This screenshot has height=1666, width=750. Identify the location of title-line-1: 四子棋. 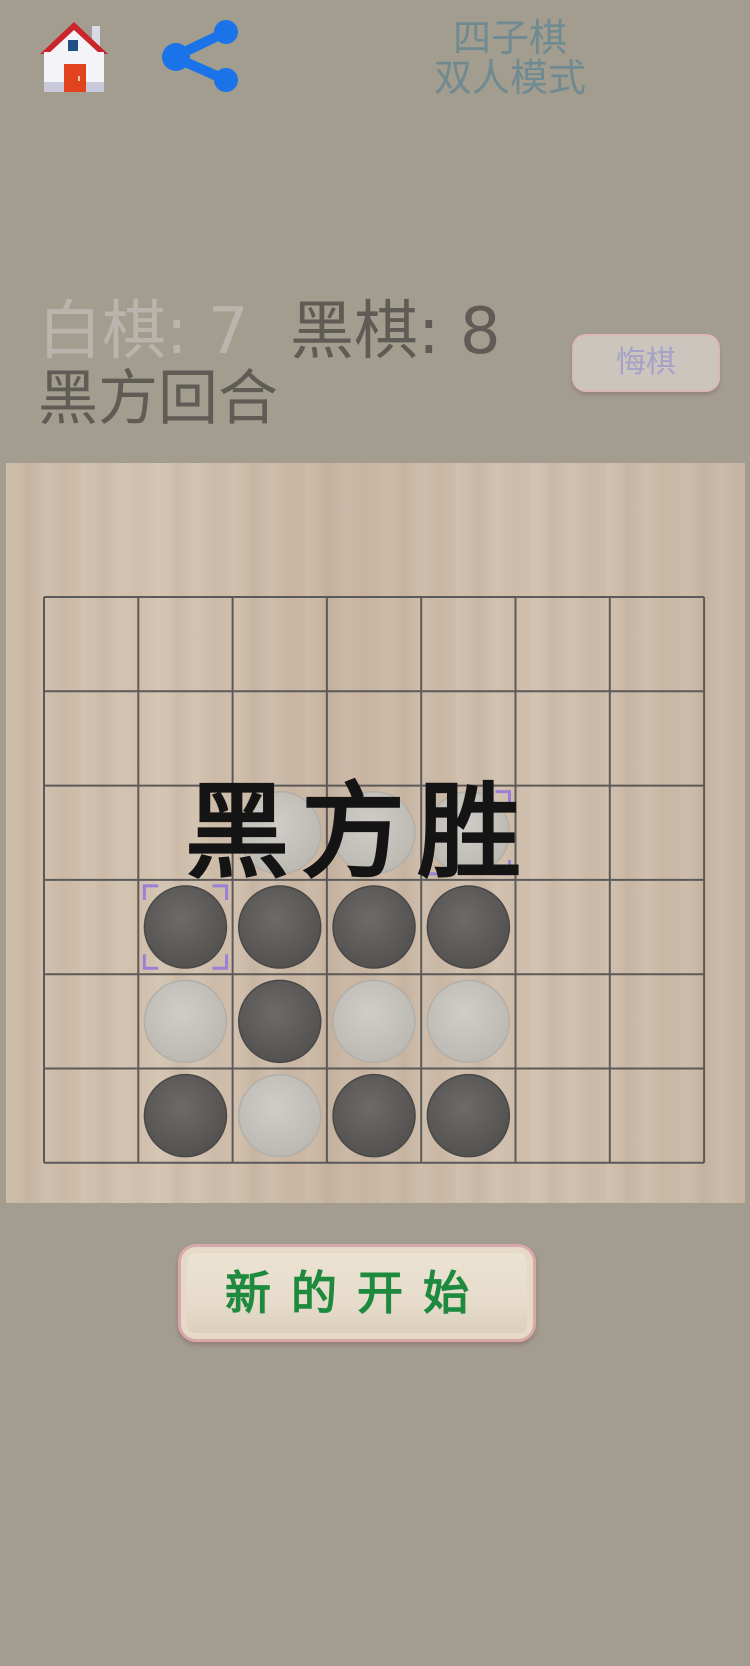
(509, 38).